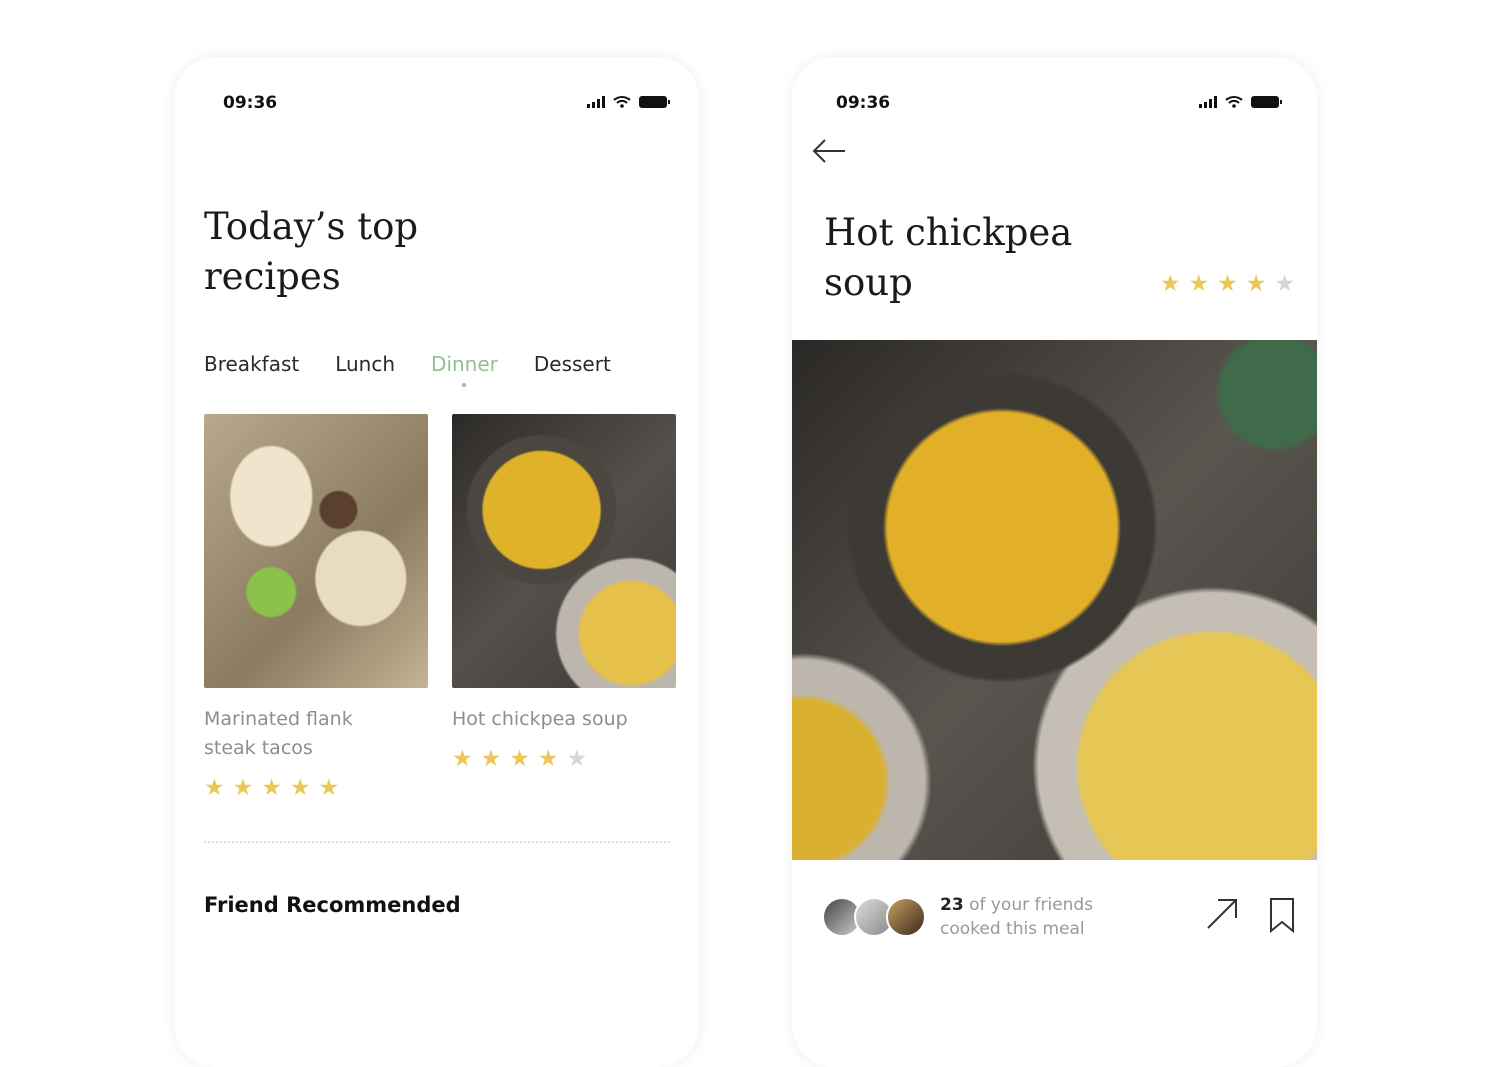 The height and width of the screenshot is (1067, 1500). I want to click on tab-lunch: Lunch, so click(365, 364).